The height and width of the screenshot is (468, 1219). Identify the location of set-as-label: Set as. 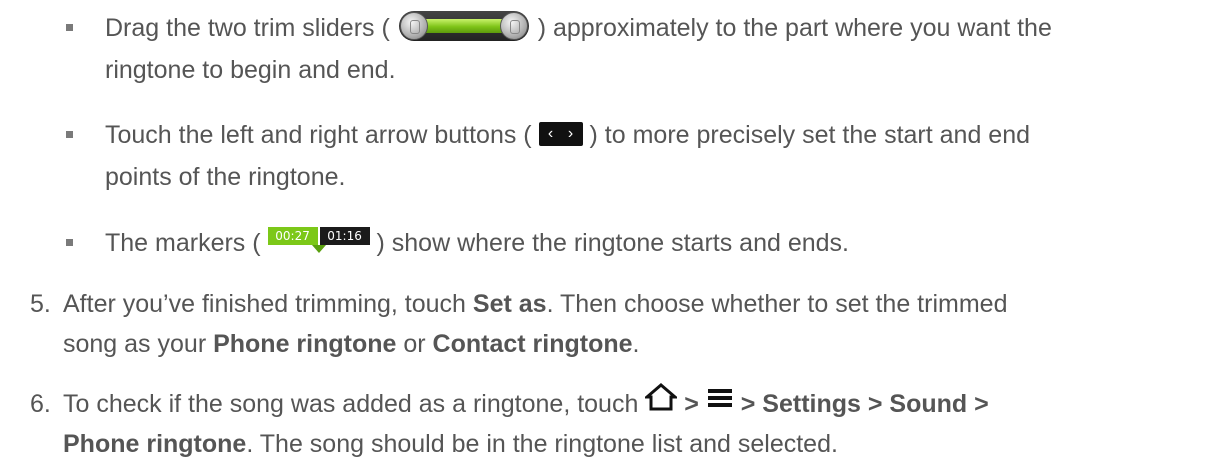
(509, 304).